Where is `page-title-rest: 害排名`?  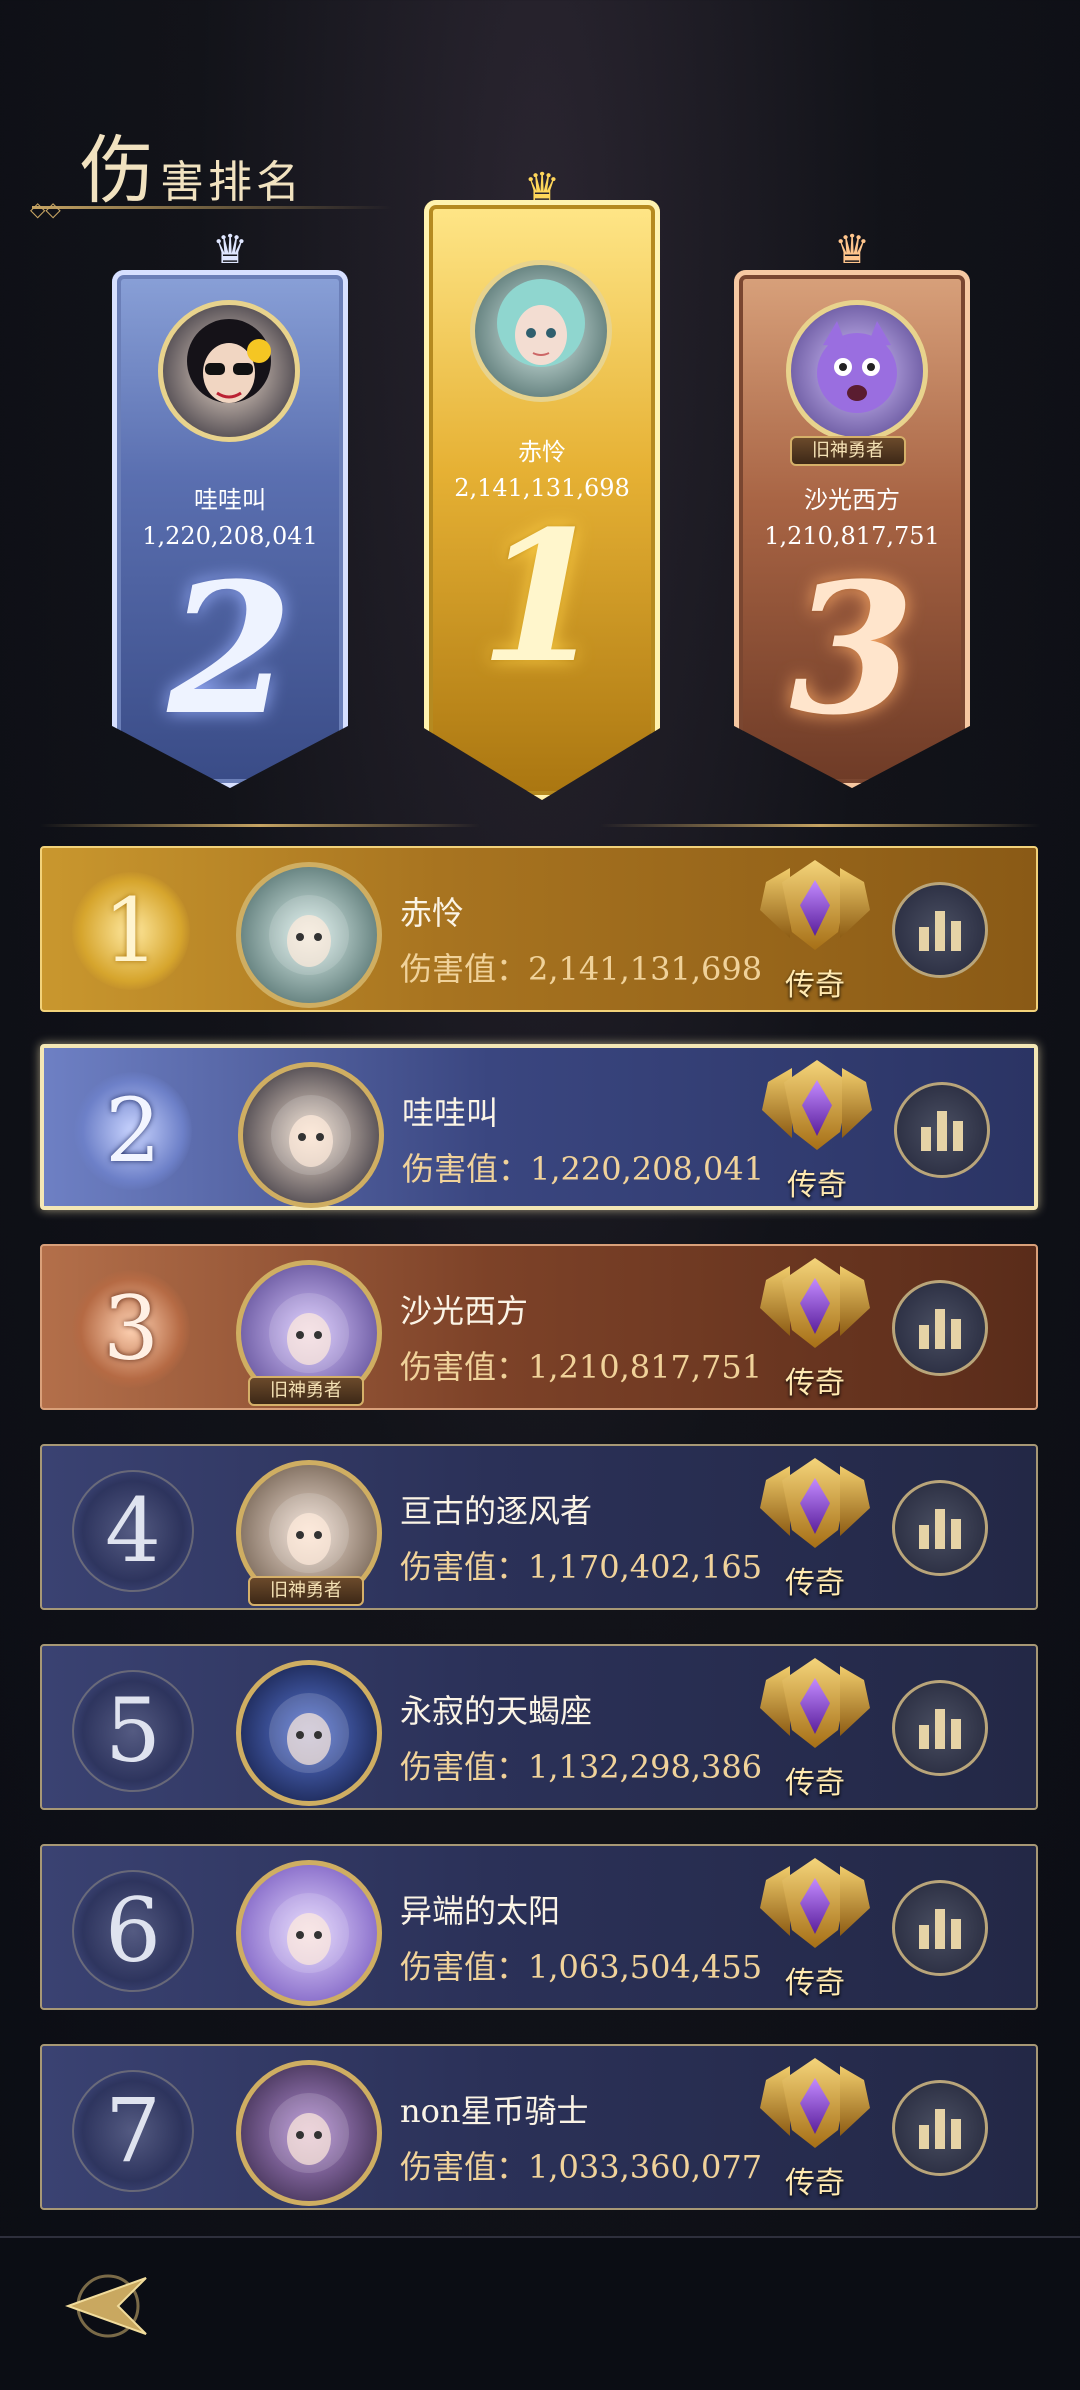
page-title-rest: 害排名 is located at coordinates (232, 182).